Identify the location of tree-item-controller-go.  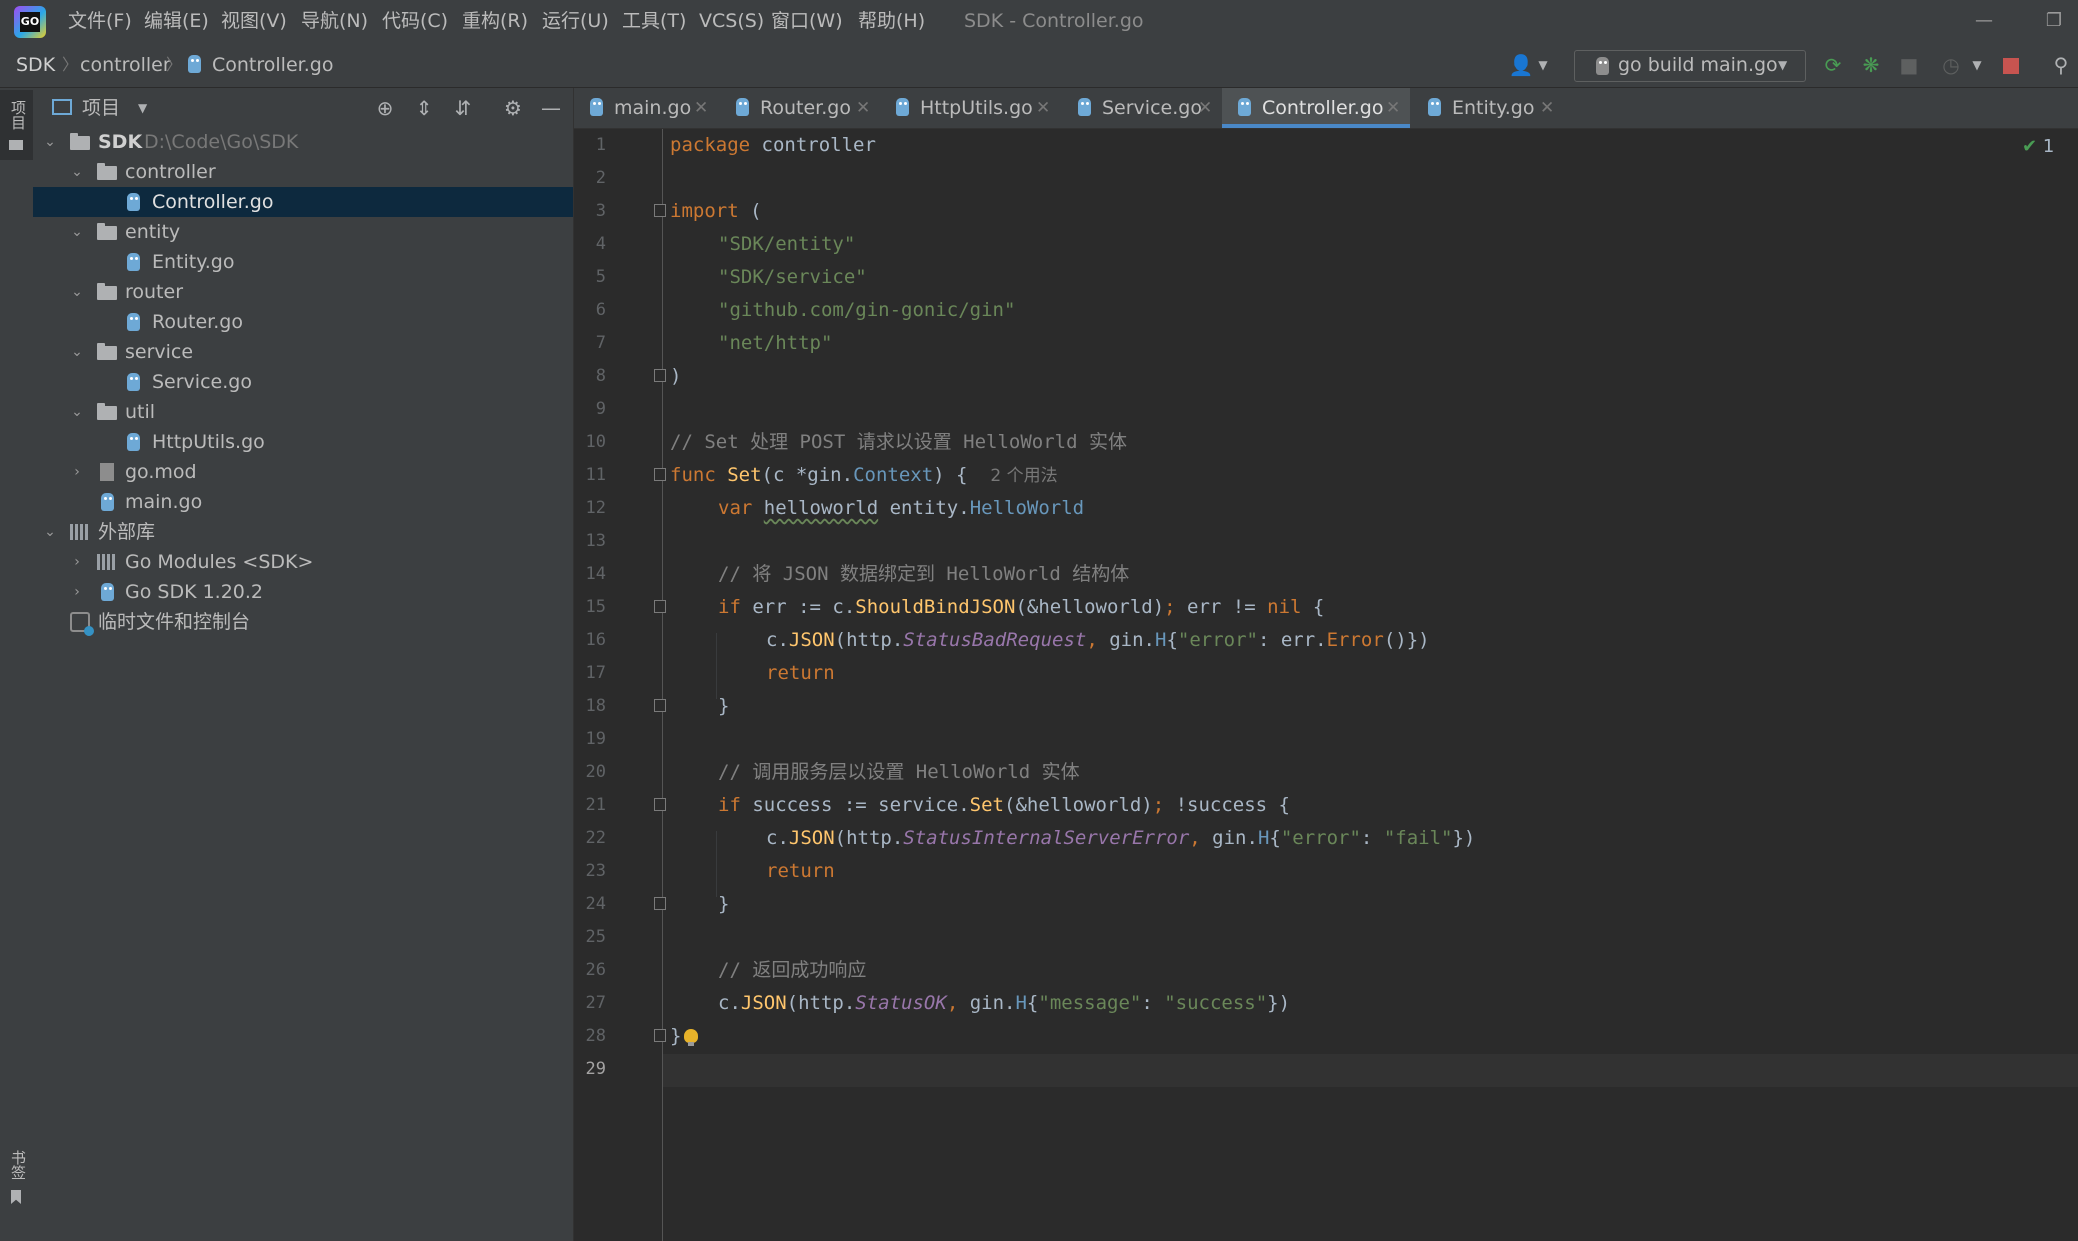
(303, 202).